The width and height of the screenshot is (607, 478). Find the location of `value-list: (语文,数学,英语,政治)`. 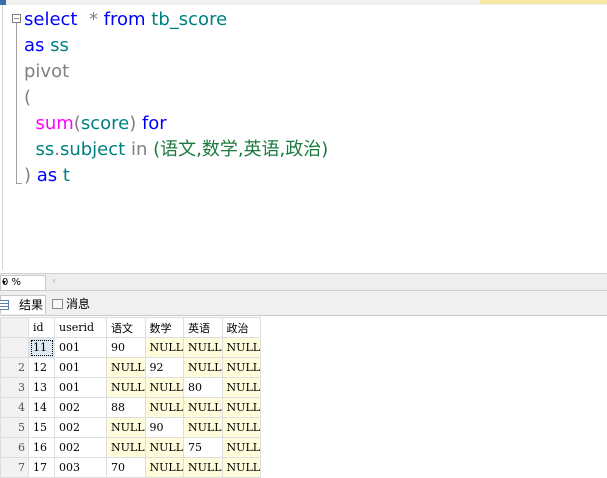

value-list: (语文,数学,英语,政治) is located at coordinates (241, 149).